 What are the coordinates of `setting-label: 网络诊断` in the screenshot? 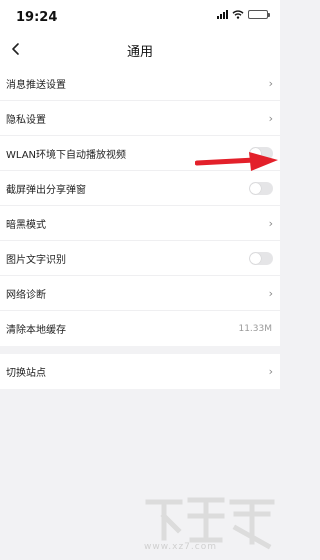 It's located at (26, 295).